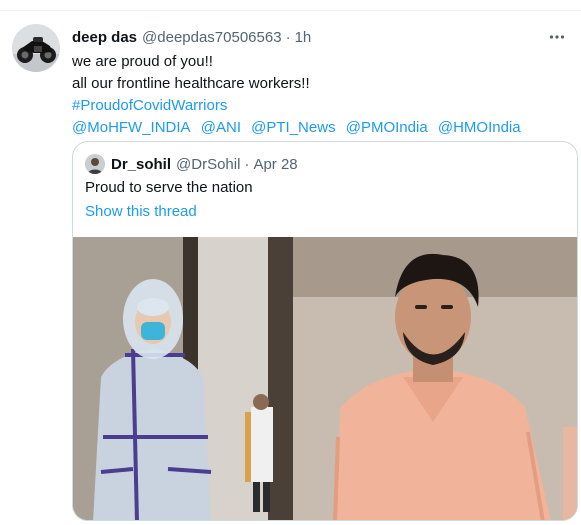 The width and height of the screenshot is (581, 525). Describe the element at coordinates (275, 164) in the screenshot. I see `quoted-tweet-date: Apr 28` at that location.